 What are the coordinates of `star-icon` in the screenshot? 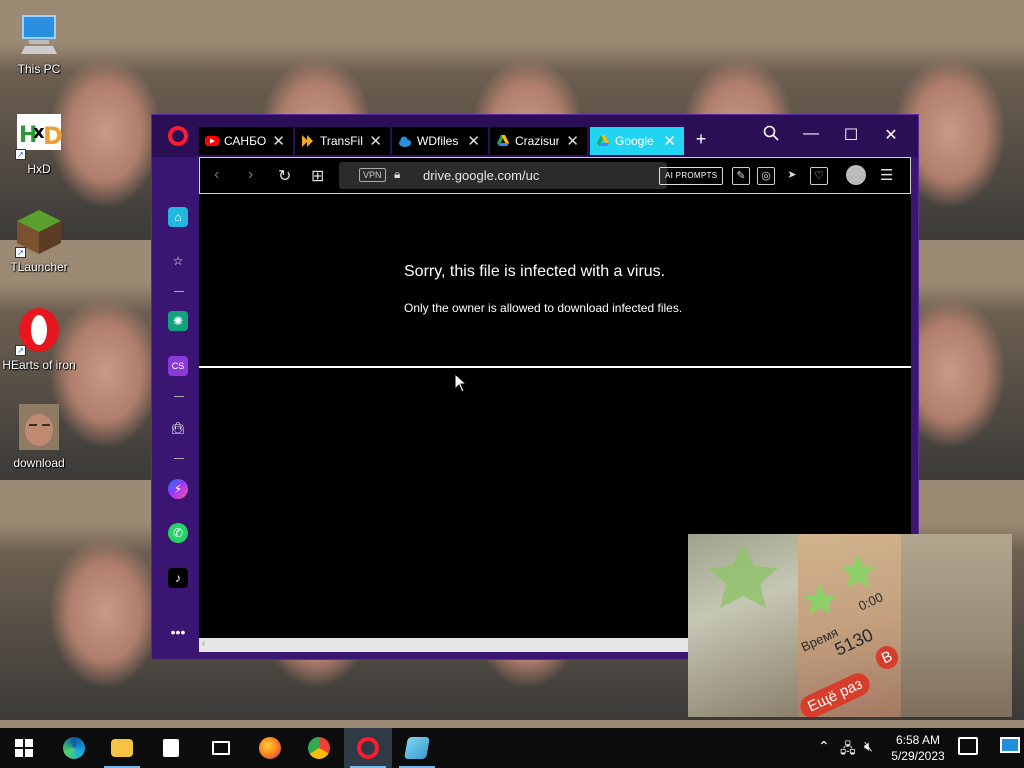 It's located at (743, 576).